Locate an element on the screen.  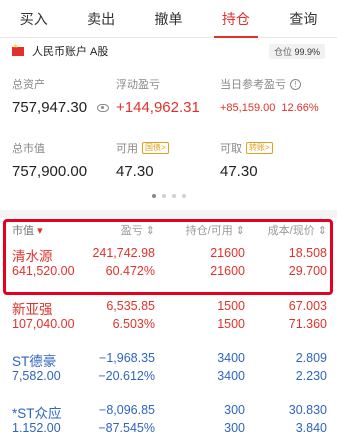
account-row: 人民币账户 A股 仓位 99.9% is located at coordinates (168, 51).